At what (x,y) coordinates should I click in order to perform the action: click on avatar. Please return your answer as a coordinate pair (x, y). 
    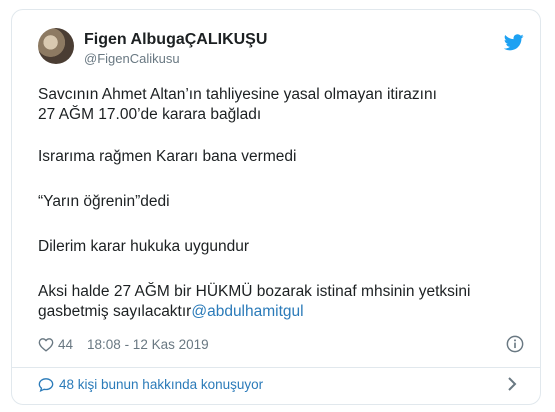
    Looking at the image, I should click on (56, 46).